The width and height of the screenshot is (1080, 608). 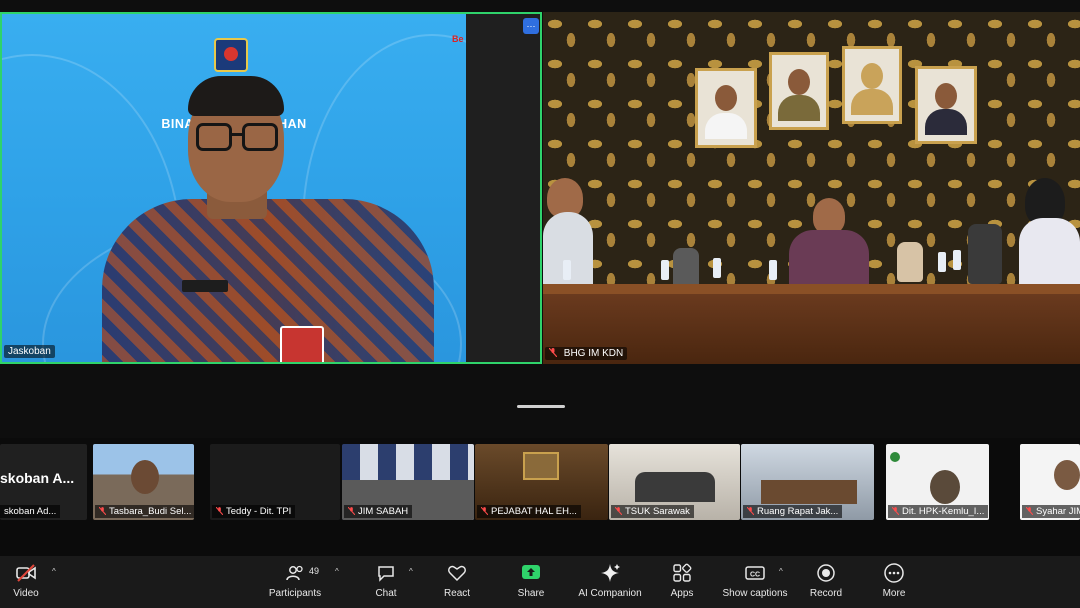 I want to click on video-options-caret: ^, so click(x=56, y=572).